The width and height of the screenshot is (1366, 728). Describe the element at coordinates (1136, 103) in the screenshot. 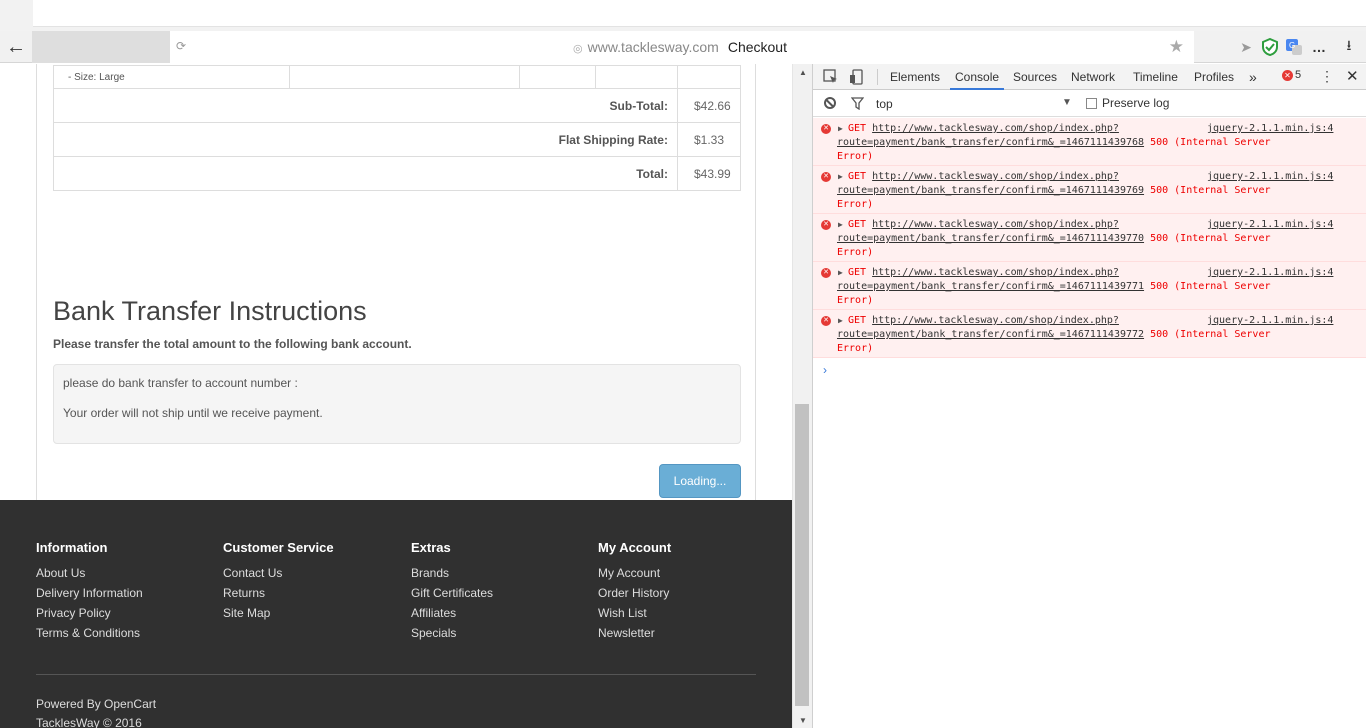

I see `preserve-log-label: Preserve log` at that location.